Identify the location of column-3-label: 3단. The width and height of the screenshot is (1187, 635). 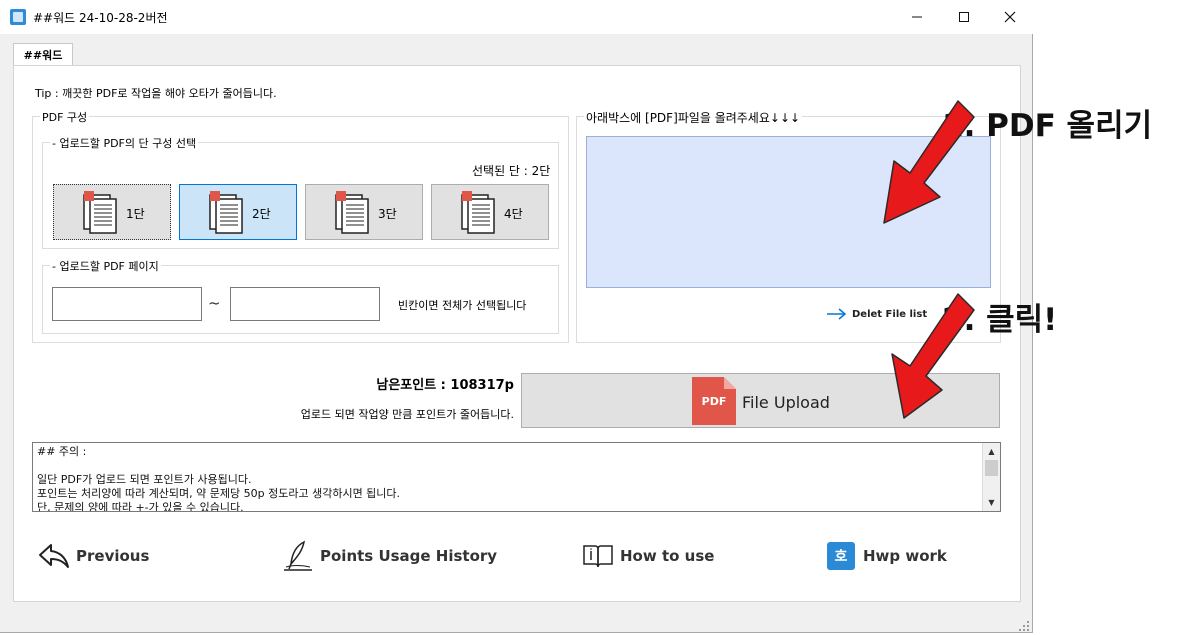
(387, 214).